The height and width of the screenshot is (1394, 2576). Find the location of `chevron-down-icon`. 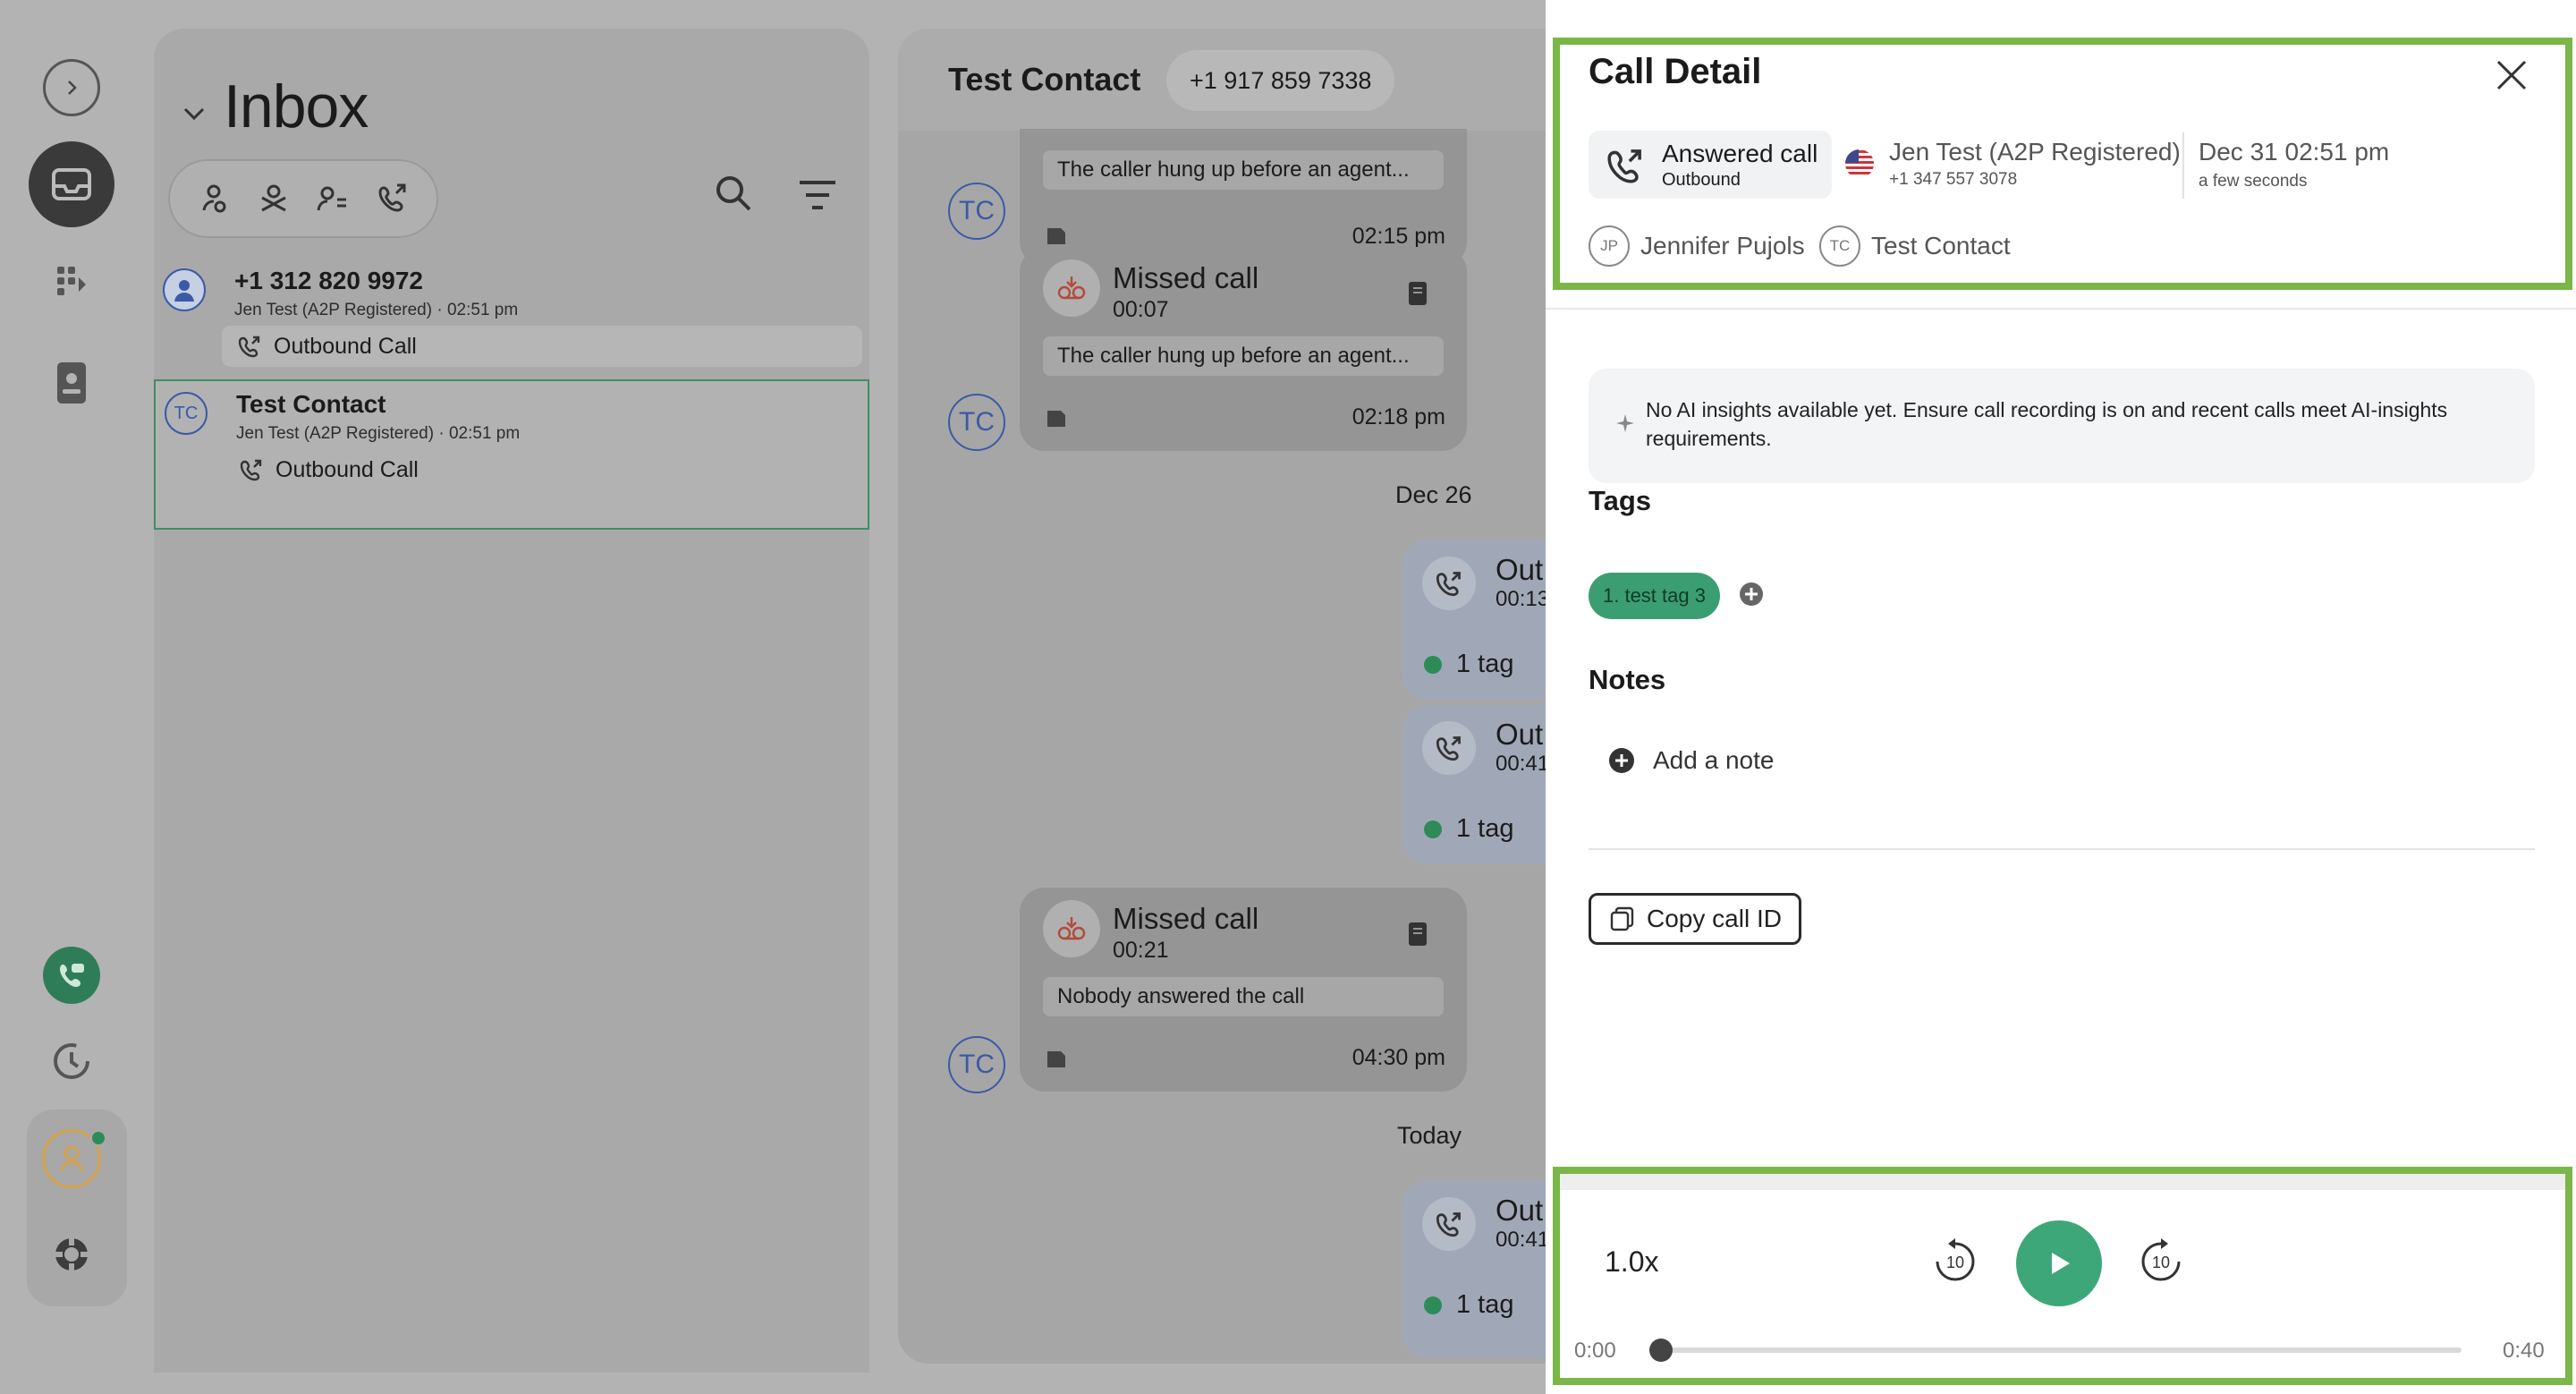

chevron-down-icon is located at coordinates (194, 114).